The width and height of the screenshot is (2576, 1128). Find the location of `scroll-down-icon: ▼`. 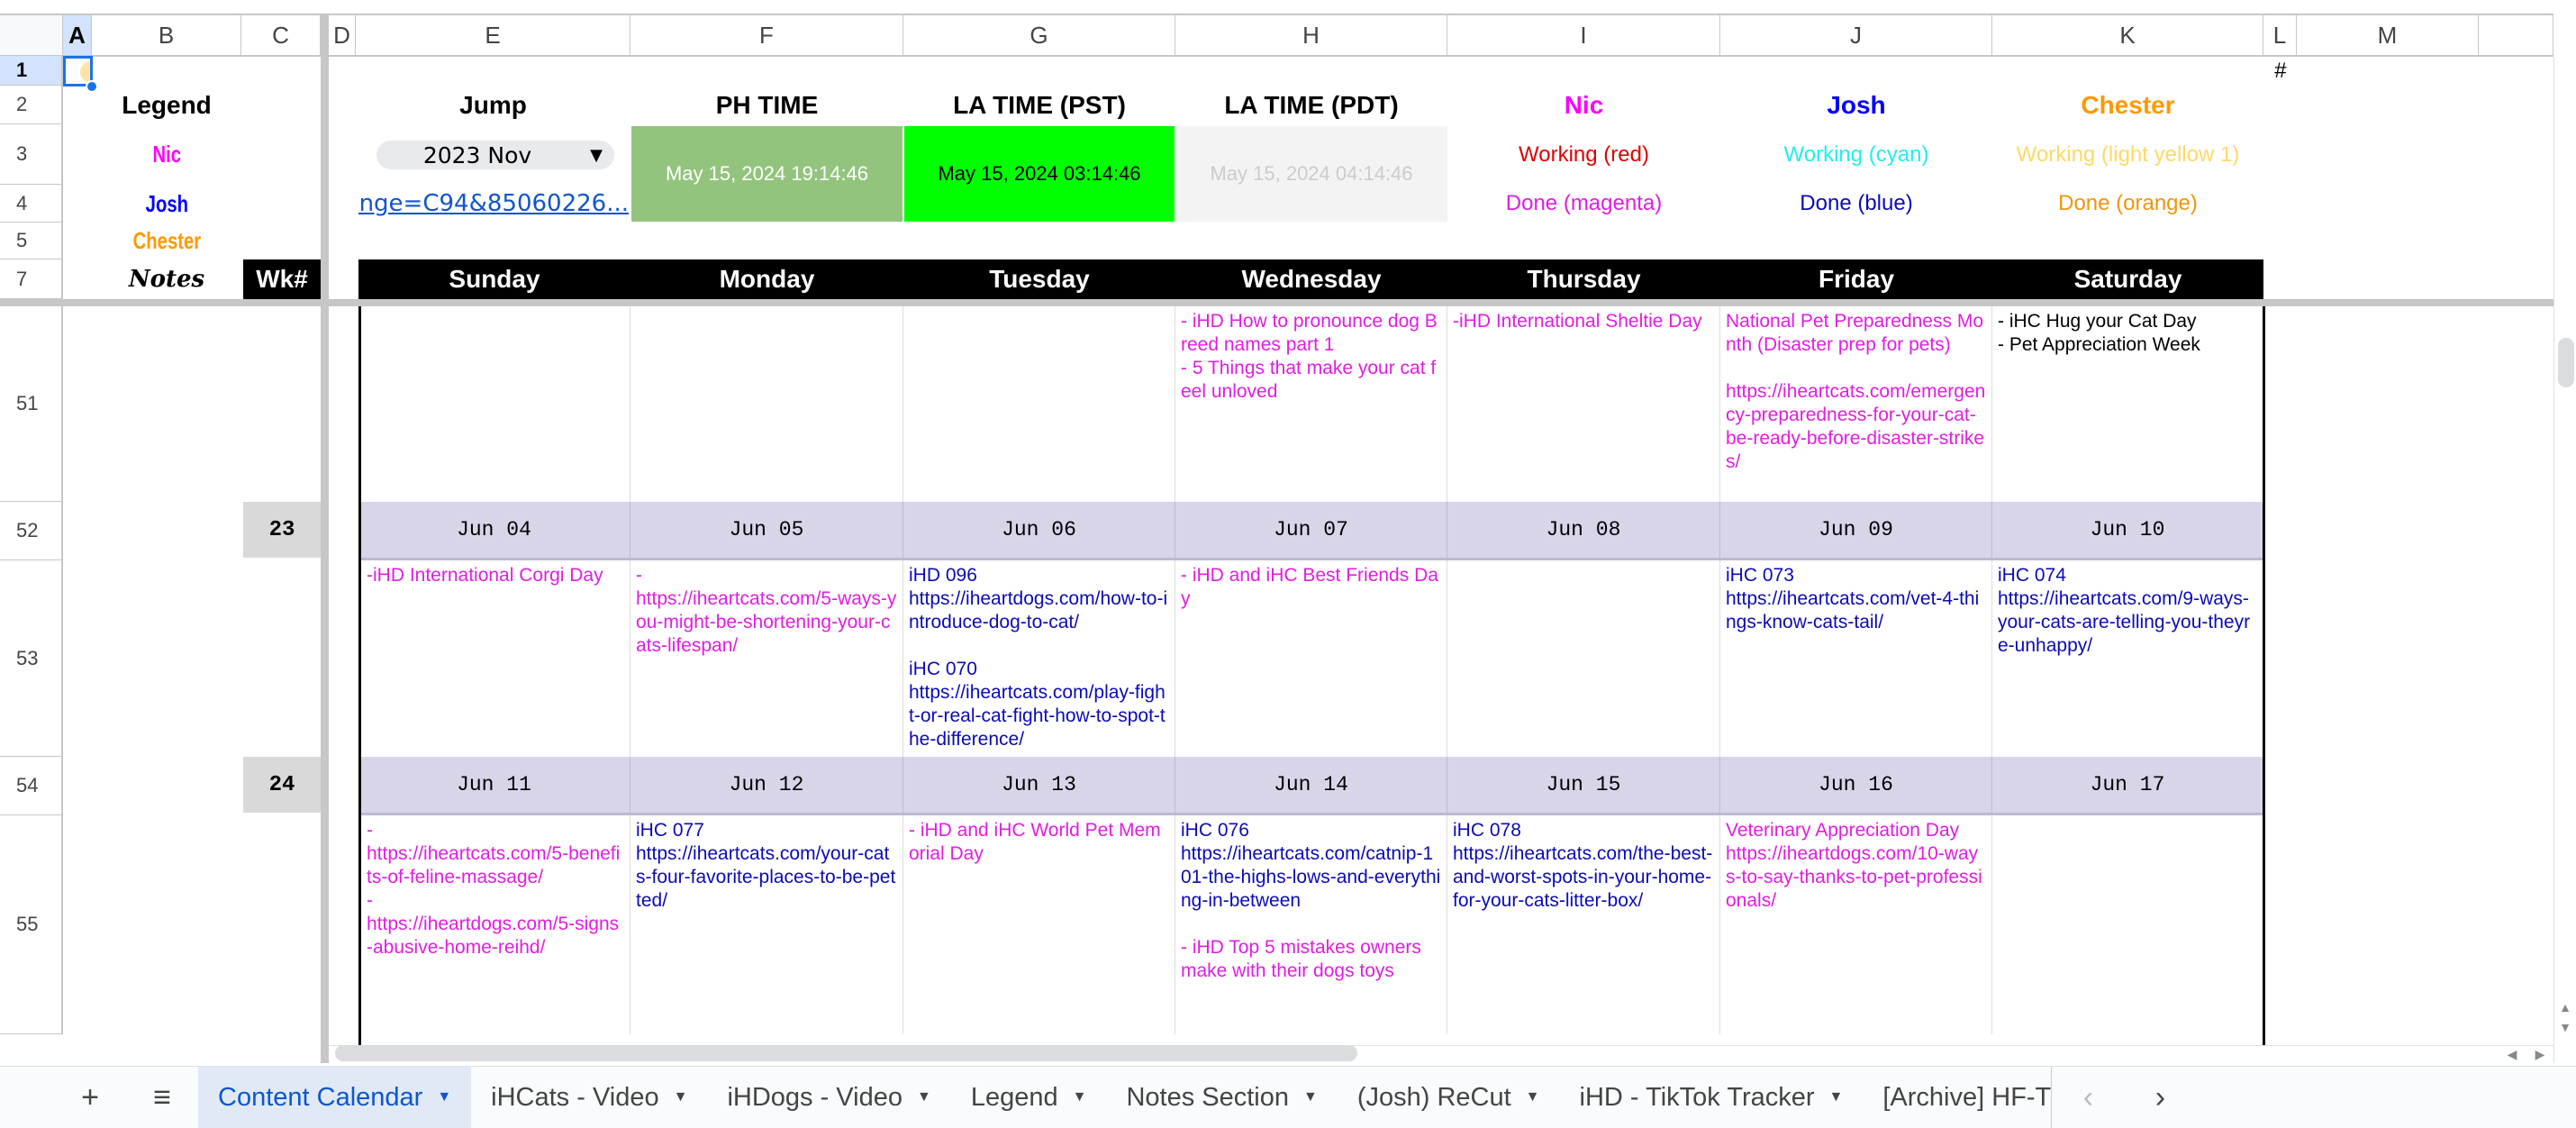

scroll-down-icon: ▼ is located at coordinates (2565, 1027).